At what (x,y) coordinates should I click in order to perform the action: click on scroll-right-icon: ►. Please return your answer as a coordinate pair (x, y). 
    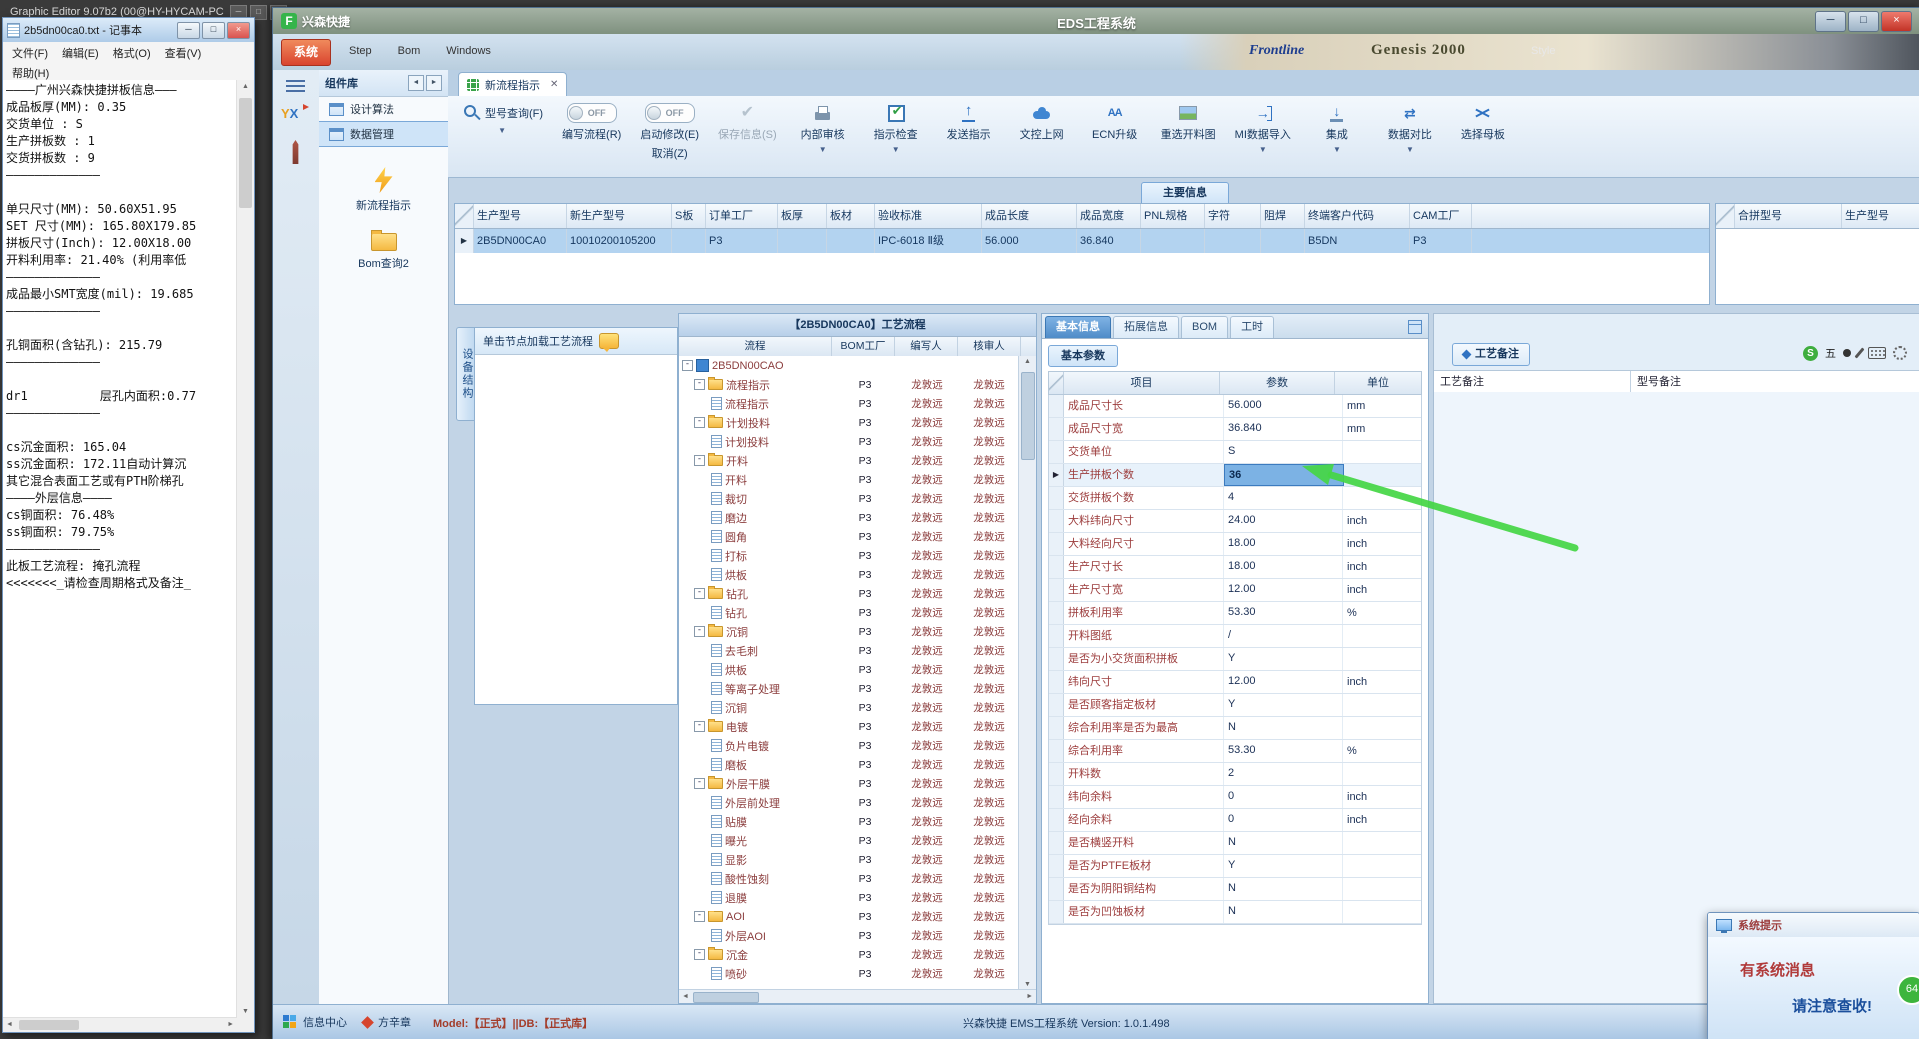
    Looking at the image, I should click on (230, 1024).